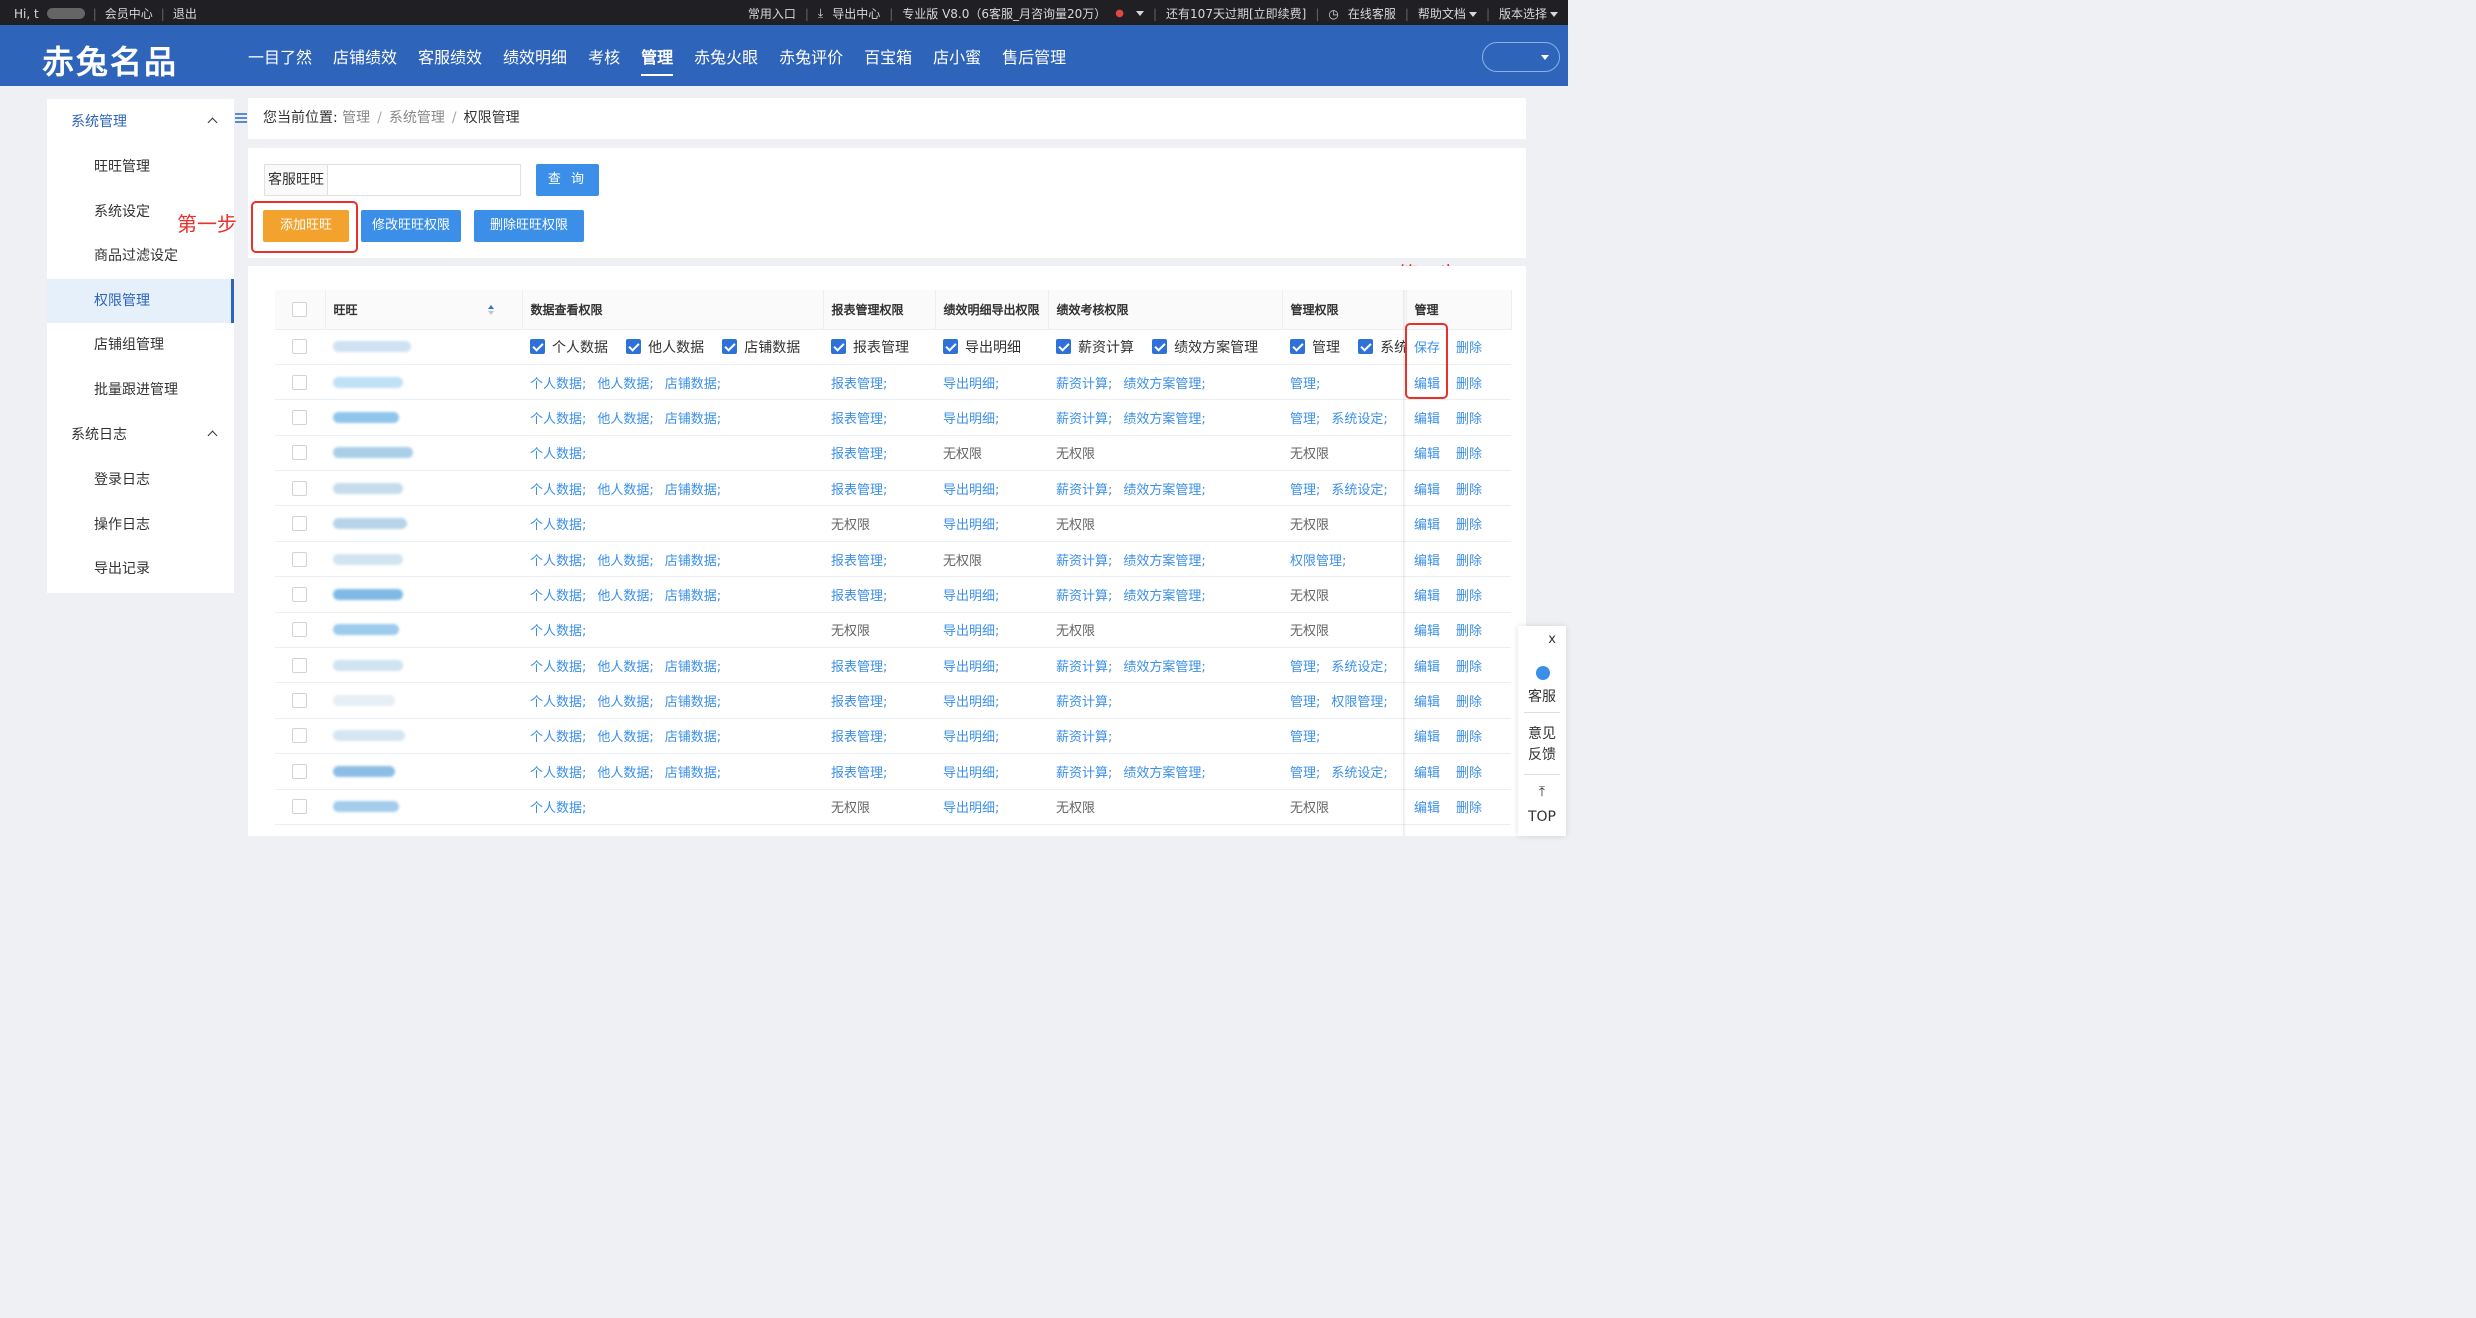 This screenshot has height=1318, width=2476. Describe the element at coordinates (604, 60) in the screenshot. I see `nav-item: 考核` at that location.